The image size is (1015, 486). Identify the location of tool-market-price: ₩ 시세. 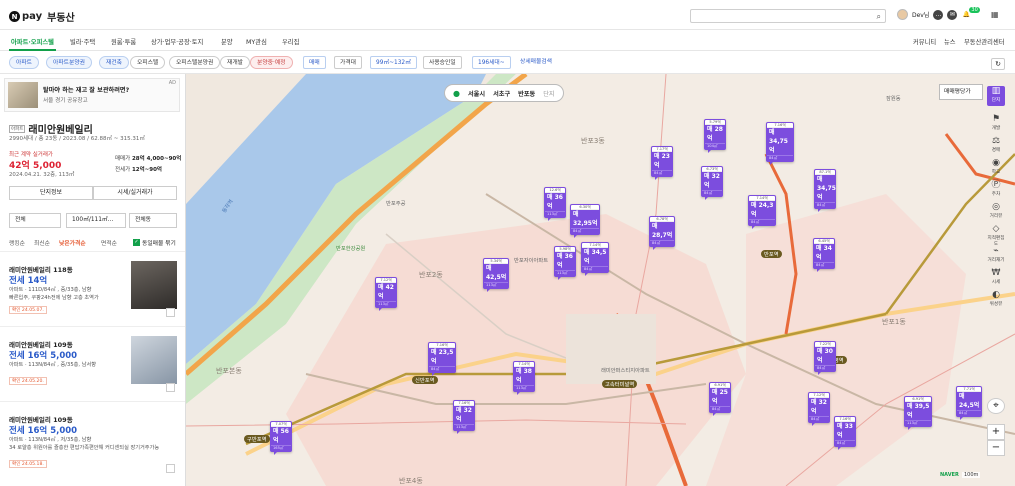
(996, 278).